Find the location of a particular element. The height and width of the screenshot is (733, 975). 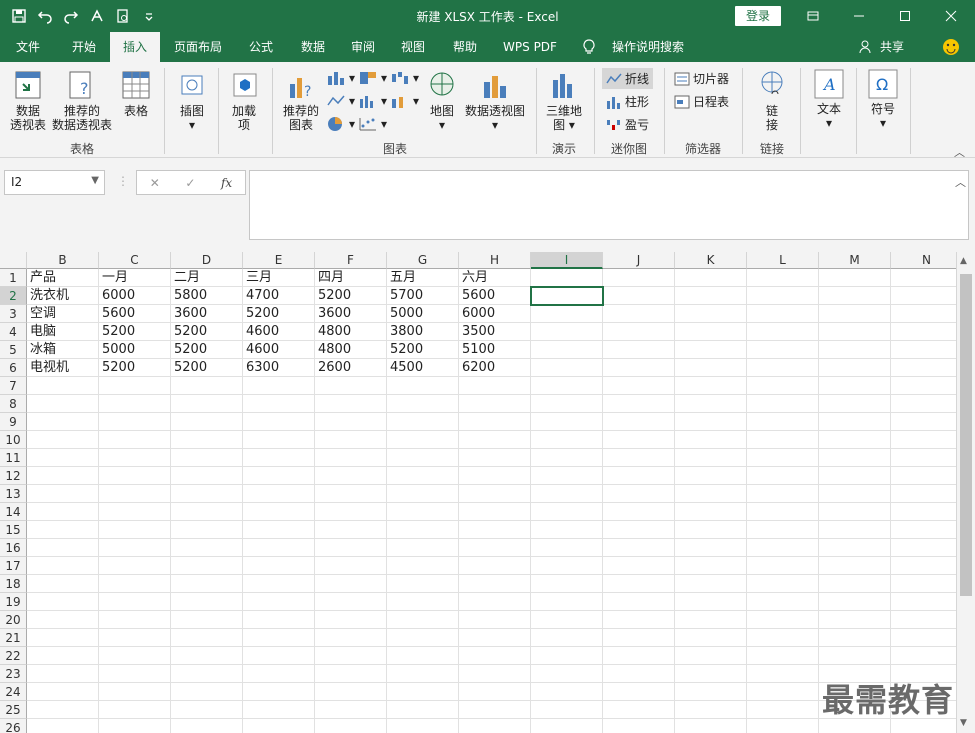

combo-chart-icon: ▾ is located at coordinates (404, 101).